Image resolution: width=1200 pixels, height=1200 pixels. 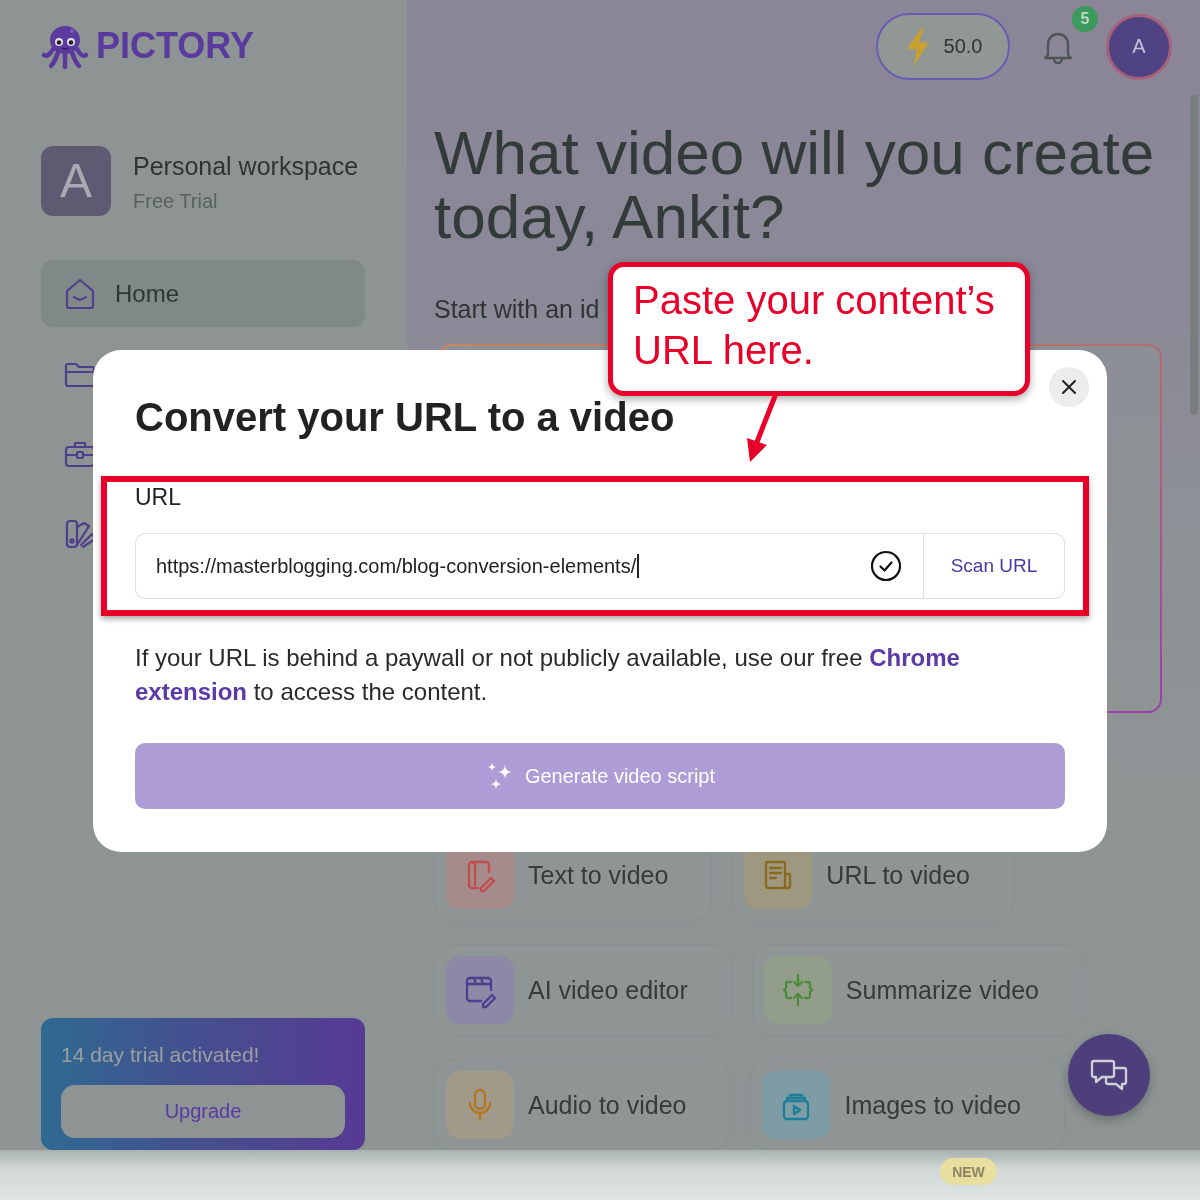 What do you see at coordinates (968, 1171) in the screenshot?
I see `new-tag: NEW` at bounding box center [968, 1171].